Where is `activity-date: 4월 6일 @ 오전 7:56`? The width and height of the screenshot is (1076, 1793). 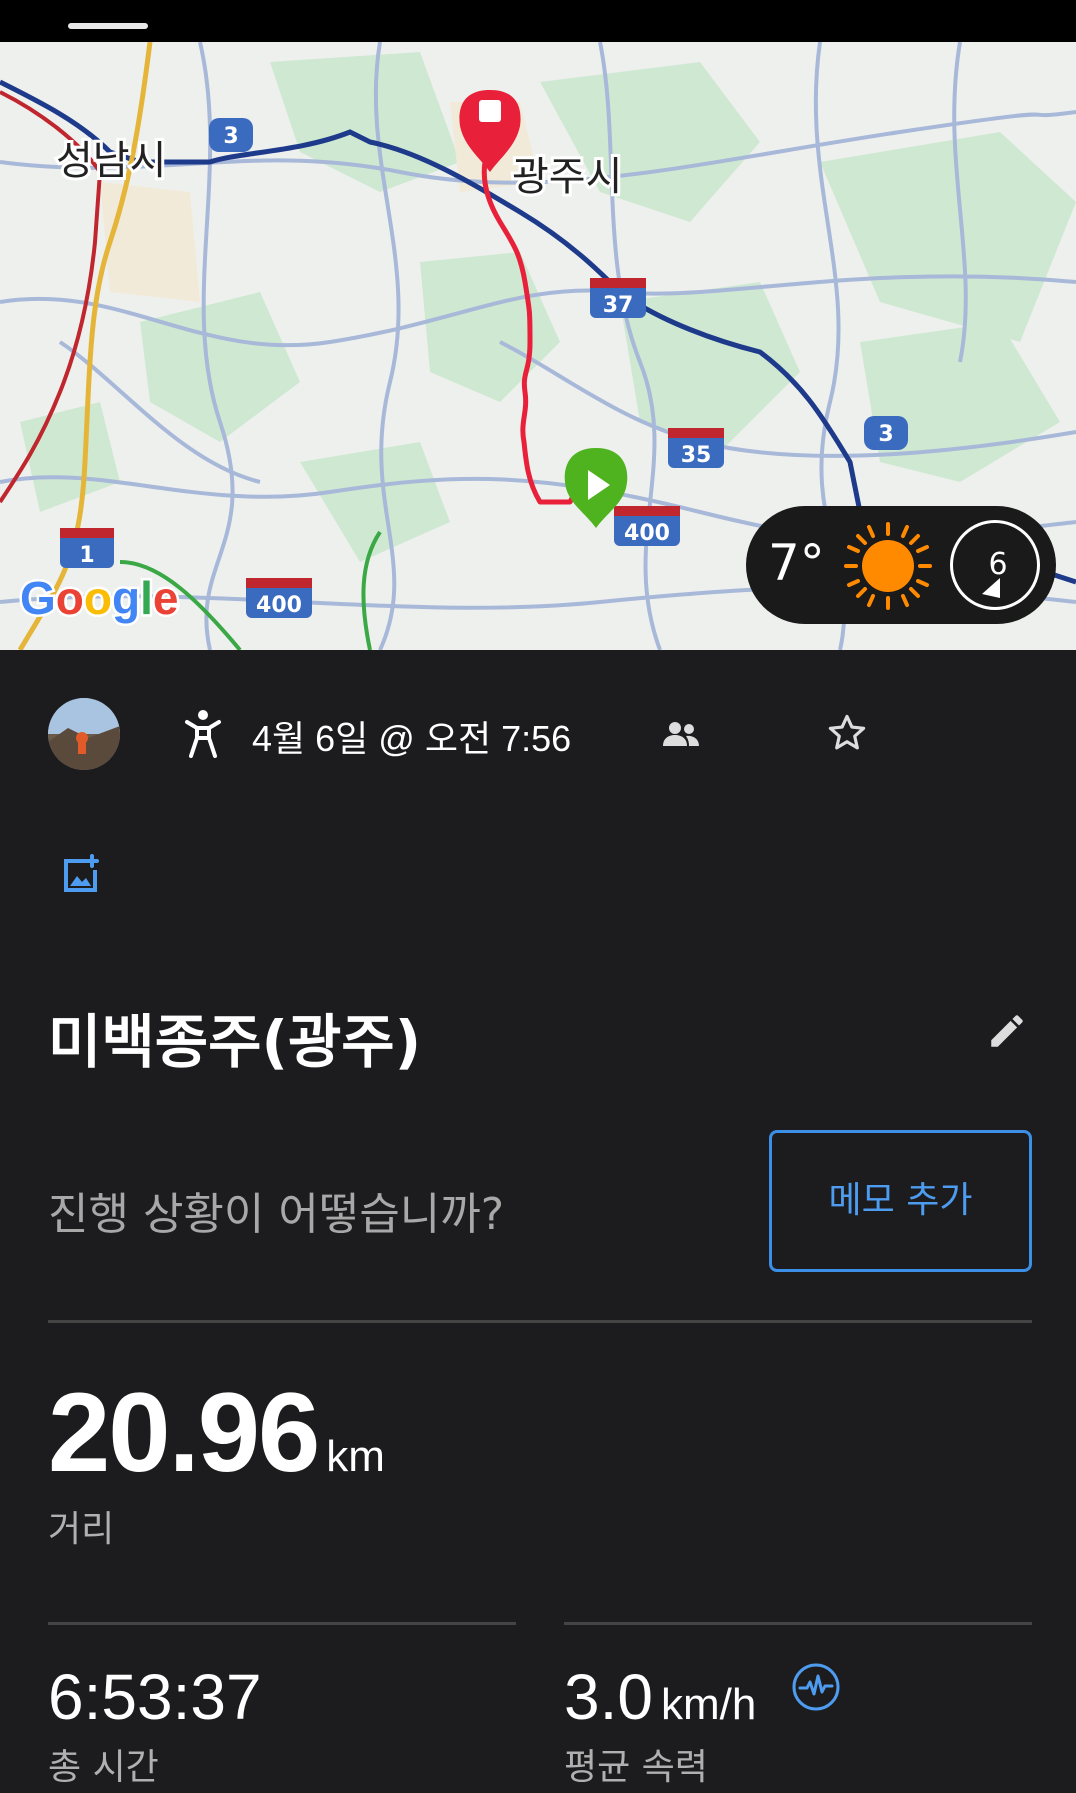 activity-date: 4월 6일 @ 오전 7:56 is located at coordinates (412, 738).